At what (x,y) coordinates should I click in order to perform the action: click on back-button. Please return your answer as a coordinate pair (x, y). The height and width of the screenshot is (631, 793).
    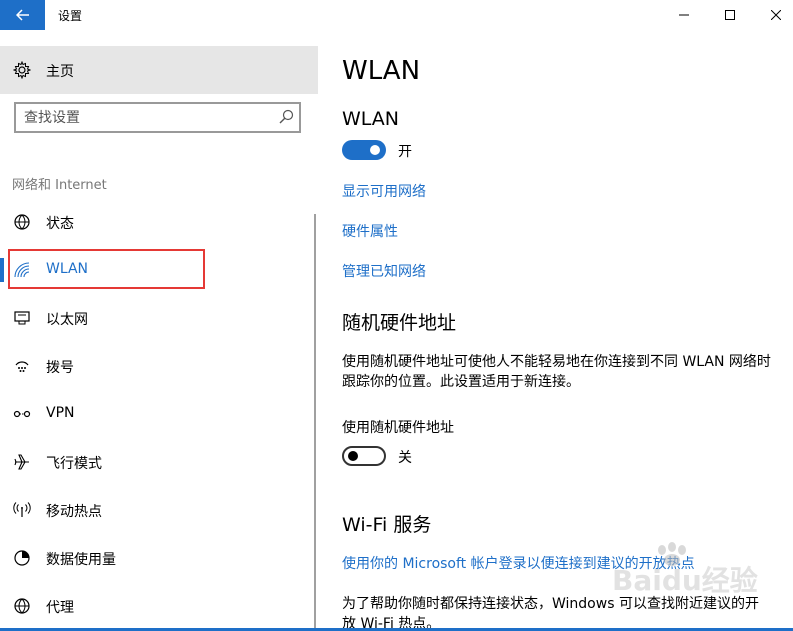
    Looking at the image, I should click on (22, 15).